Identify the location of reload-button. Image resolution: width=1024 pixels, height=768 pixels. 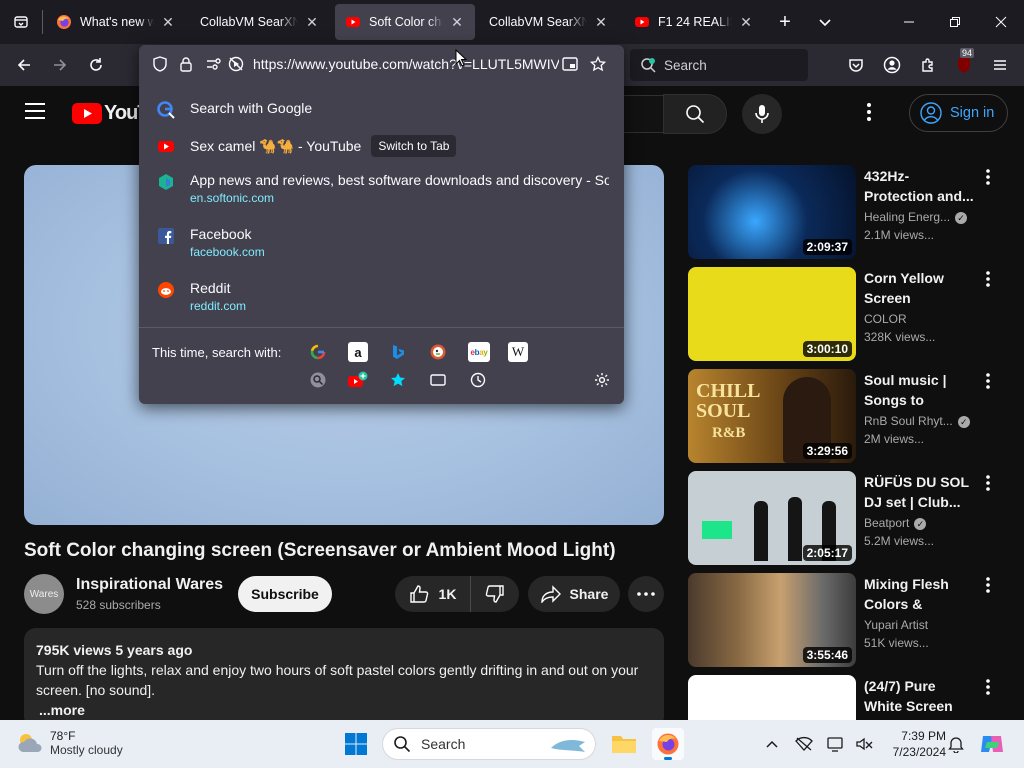
(96, 65).